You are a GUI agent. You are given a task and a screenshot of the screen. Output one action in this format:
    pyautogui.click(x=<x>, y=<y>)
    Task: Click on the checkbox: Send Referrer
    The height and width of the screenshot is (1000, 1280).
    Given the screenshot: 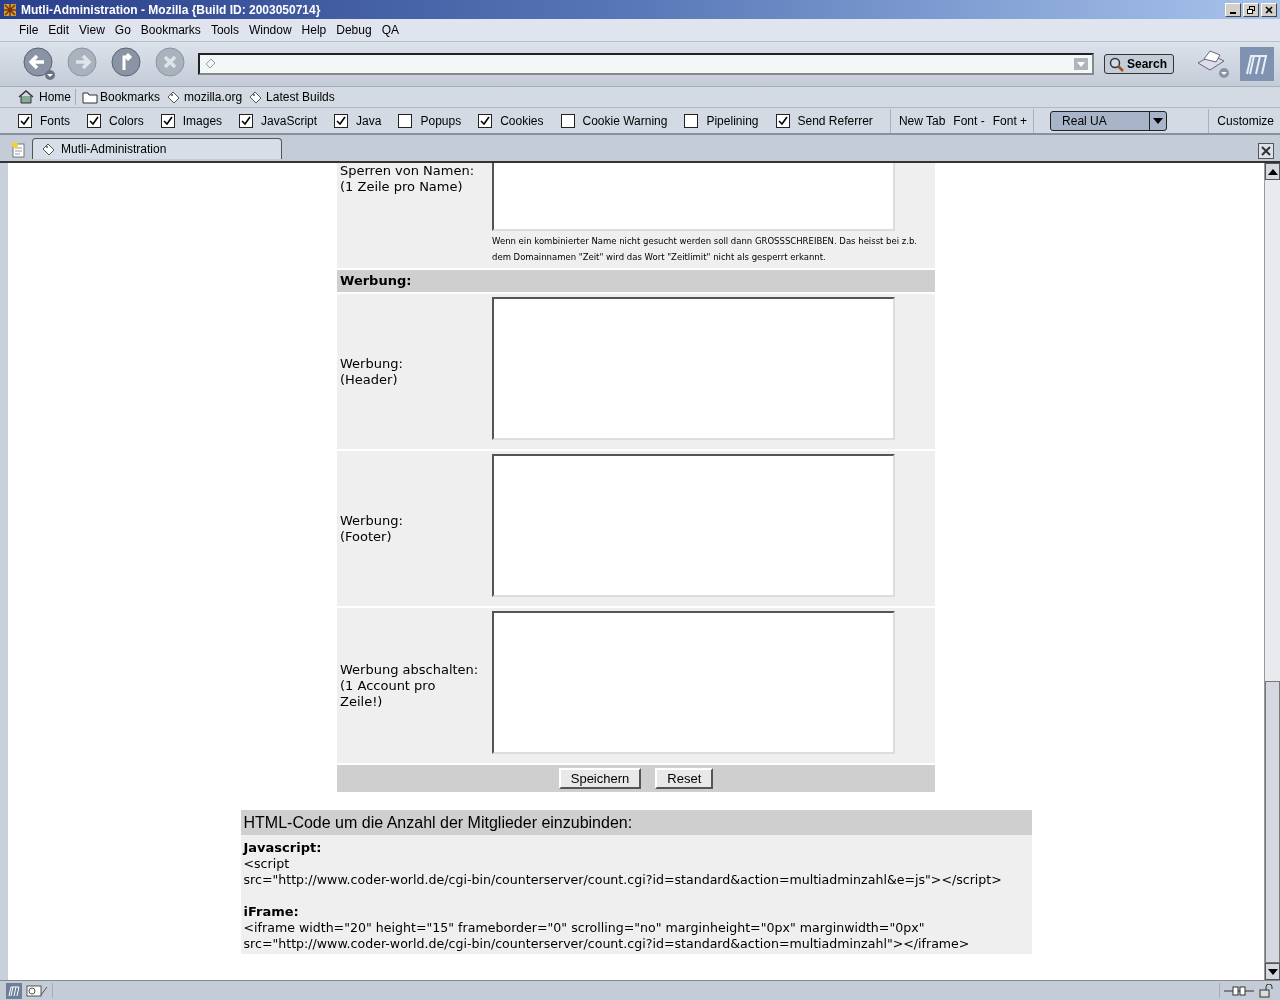 What is the action you would take?
    pyautogui.click(x=824, y=120)
    